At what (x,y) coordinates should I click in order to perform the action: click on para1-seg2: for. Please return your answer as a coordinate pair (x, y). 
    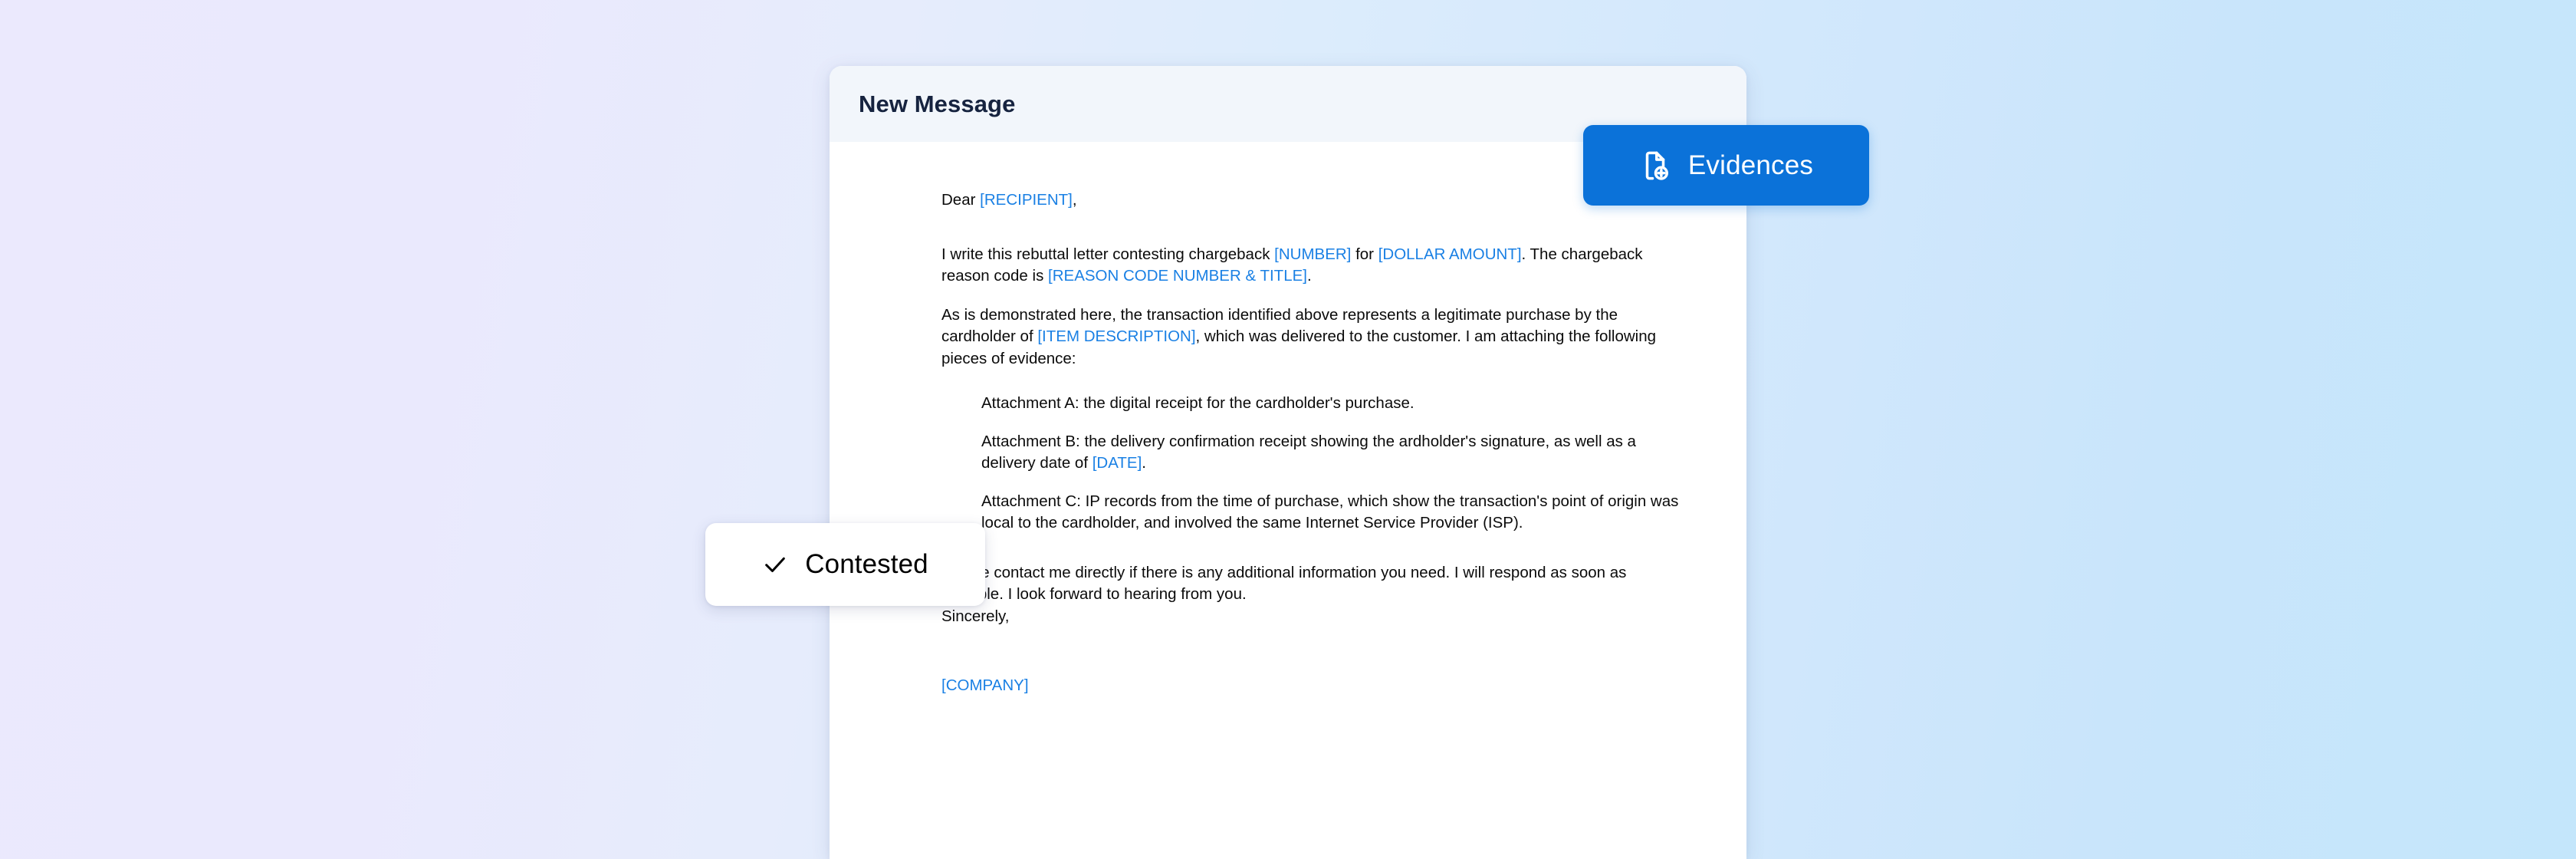
    Looking at the image, I should click on (1365, 254).